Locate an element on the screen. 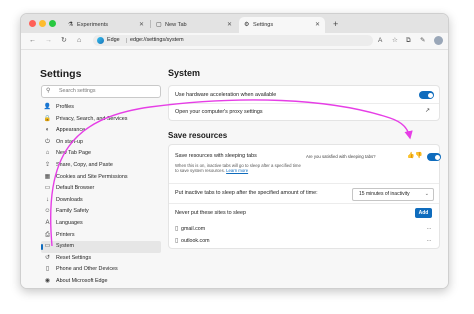 Image resolution: width=474 pixels, height=314 pixels. sidebar-item-family-safety: ☺ Family Safety is located at coordinates (101, 212).